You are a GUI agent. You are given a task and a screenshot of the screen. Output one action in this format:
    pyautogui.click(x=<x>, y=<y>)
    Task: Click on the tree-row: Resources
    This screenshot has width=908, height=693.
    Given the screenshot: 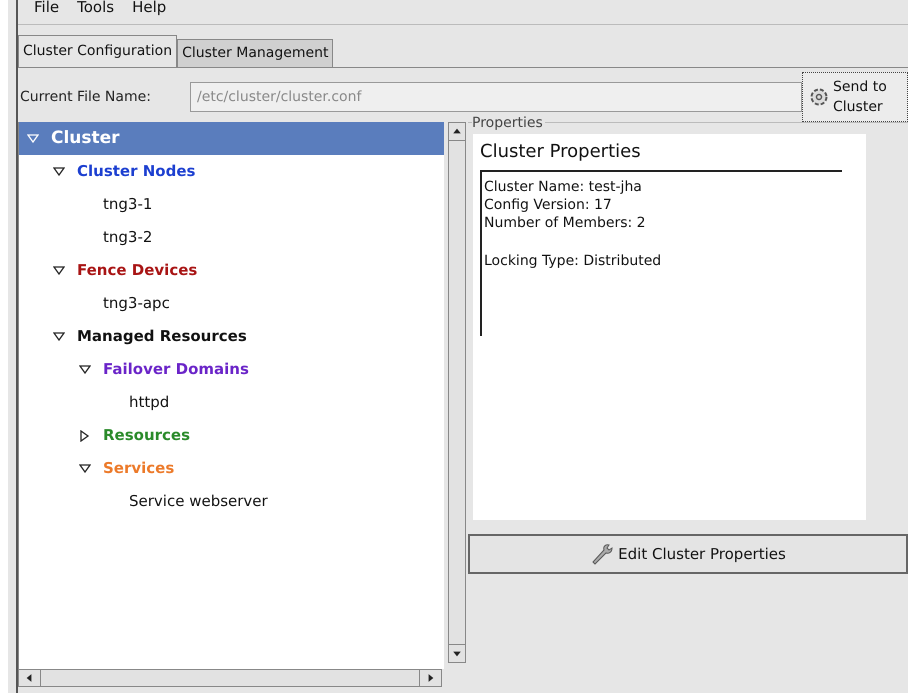 What is the action you would take?
    pyautogui.click(x=231, y=435)
    